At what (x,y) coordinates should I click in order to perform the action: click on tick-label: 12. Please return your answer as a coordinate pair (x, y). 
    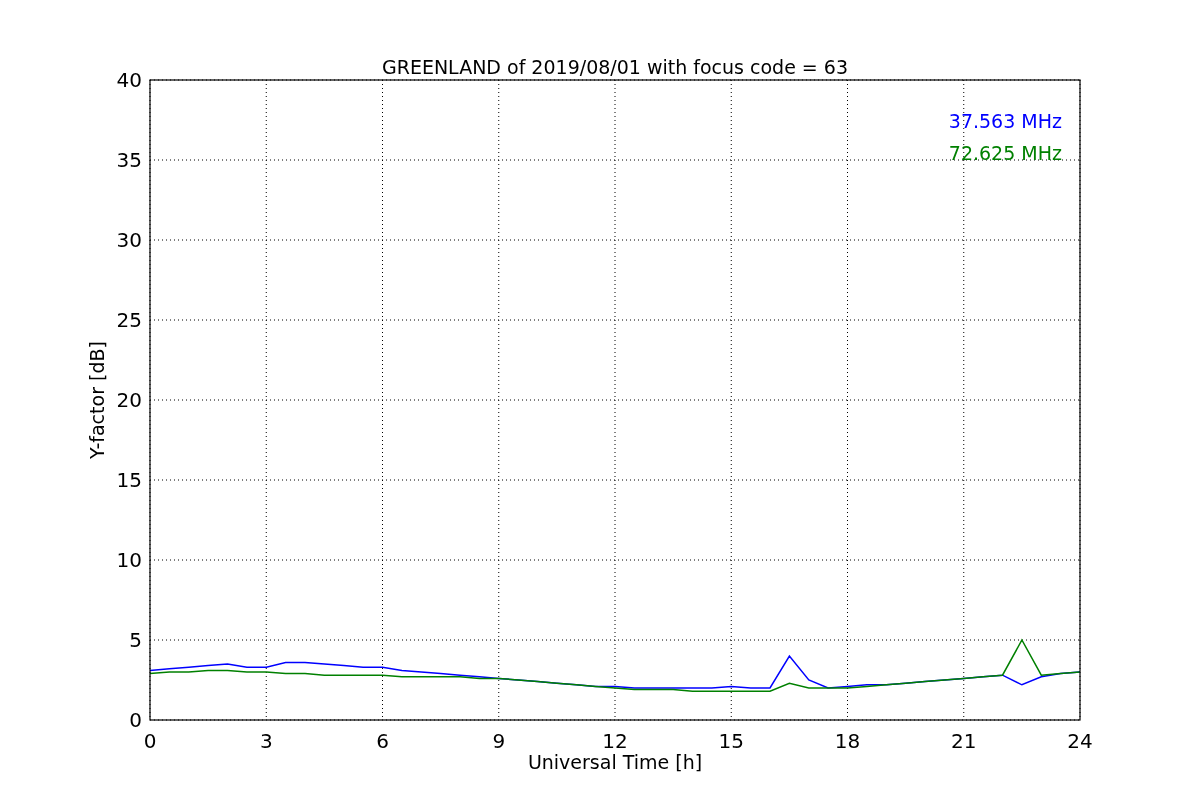
    Looking at the image, I should click on (615, 741).